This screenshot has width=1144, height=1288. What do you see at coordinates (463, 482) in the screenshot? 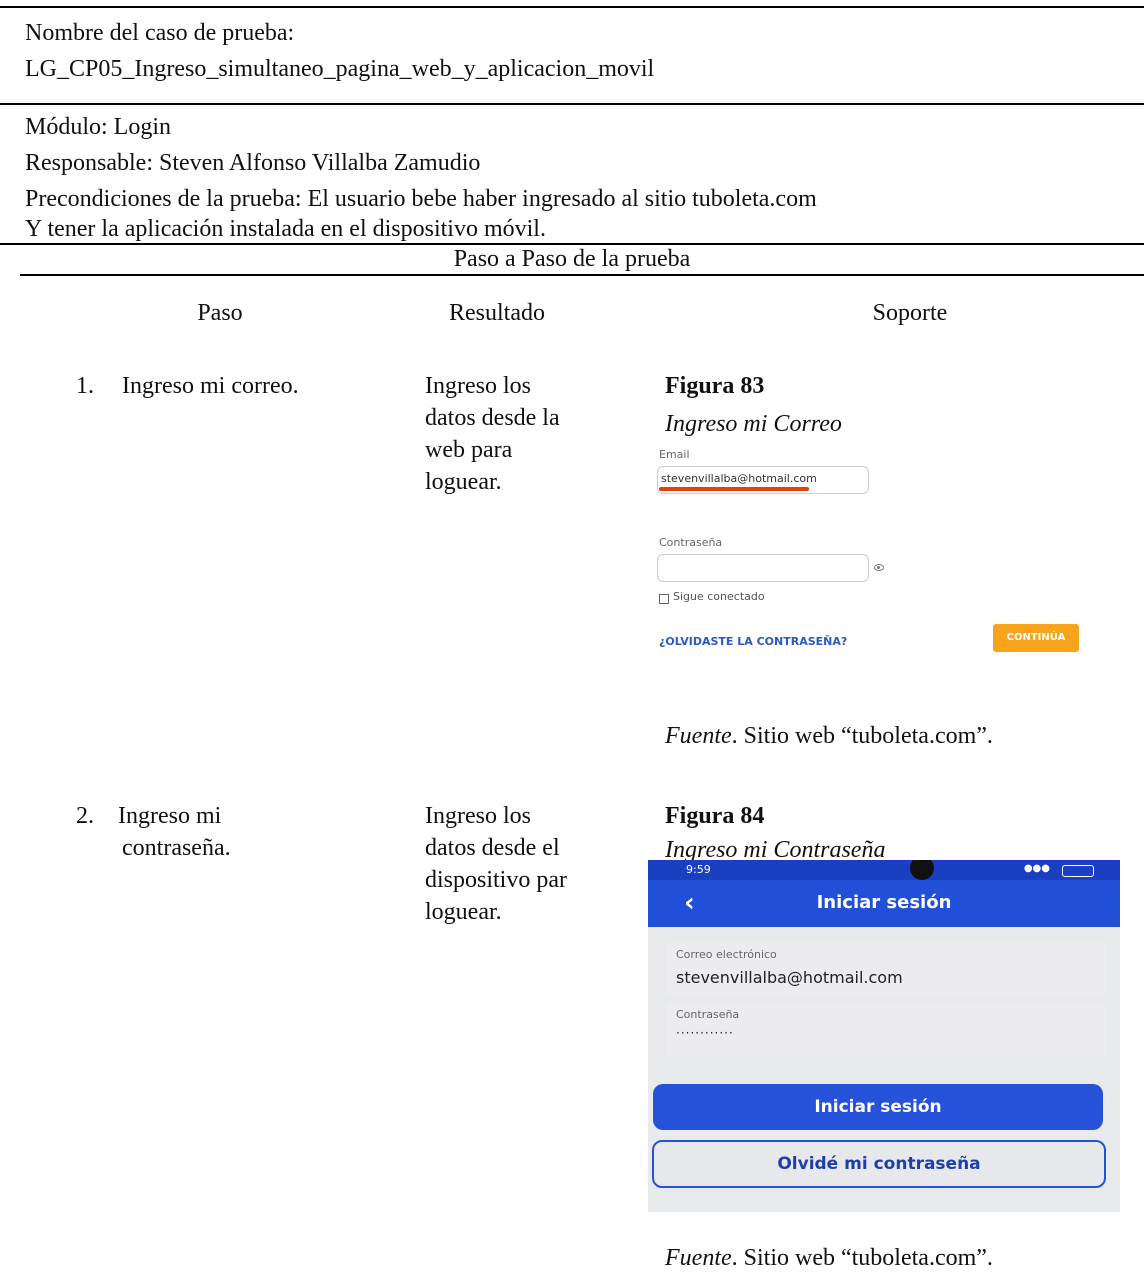
I see `step-1-result-line: loguear.` at bounding box center [463, 482].